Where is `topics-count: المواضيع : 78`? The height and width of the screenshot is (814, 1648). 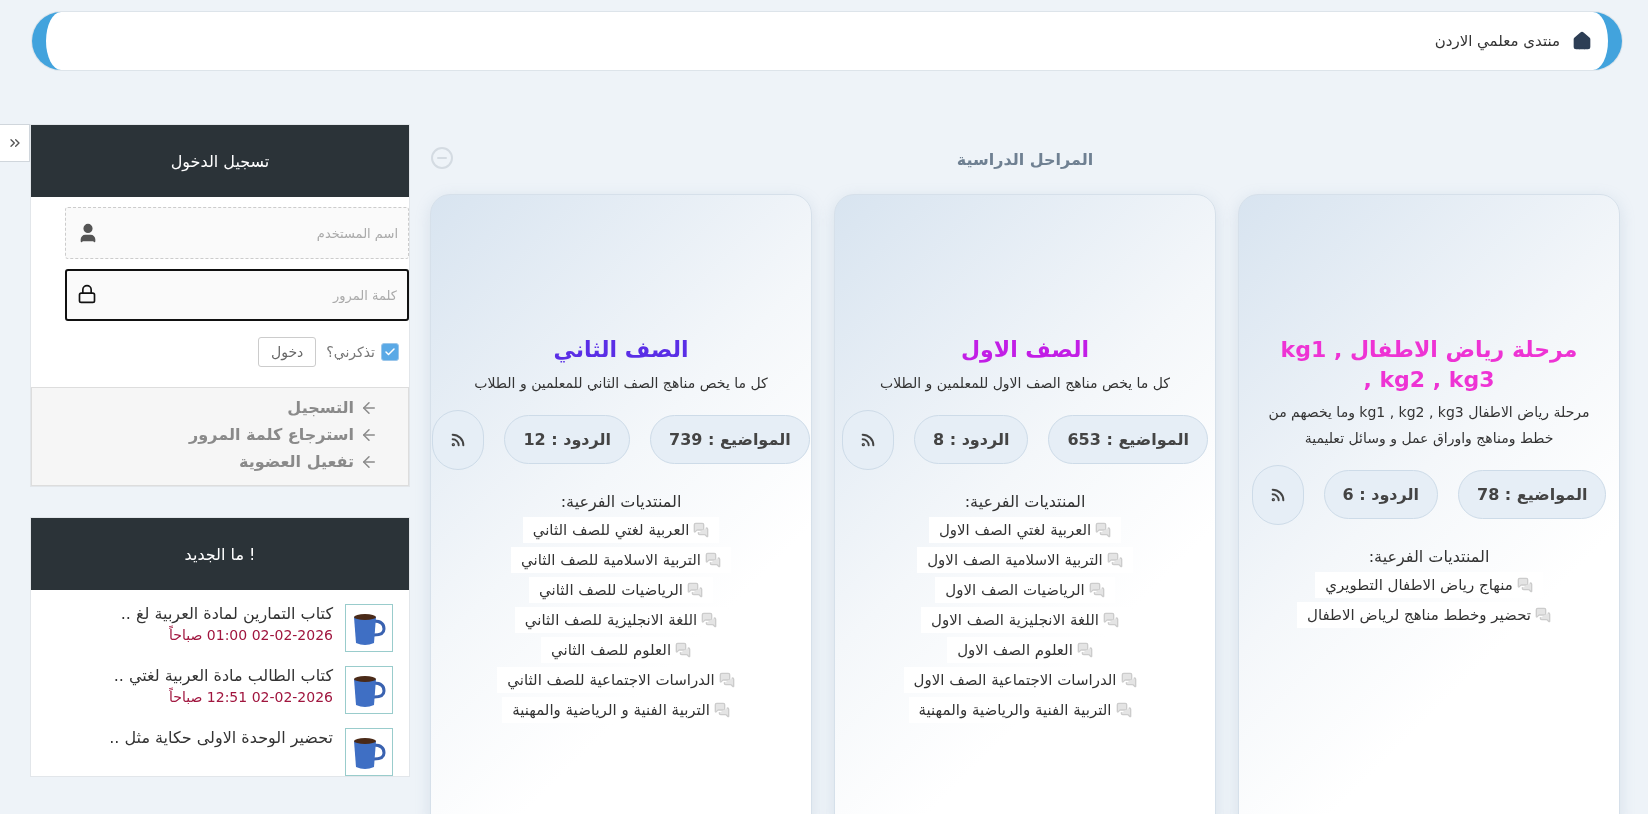
topics-count: المواضيع : 78 is located at coordinates (1532, 495).